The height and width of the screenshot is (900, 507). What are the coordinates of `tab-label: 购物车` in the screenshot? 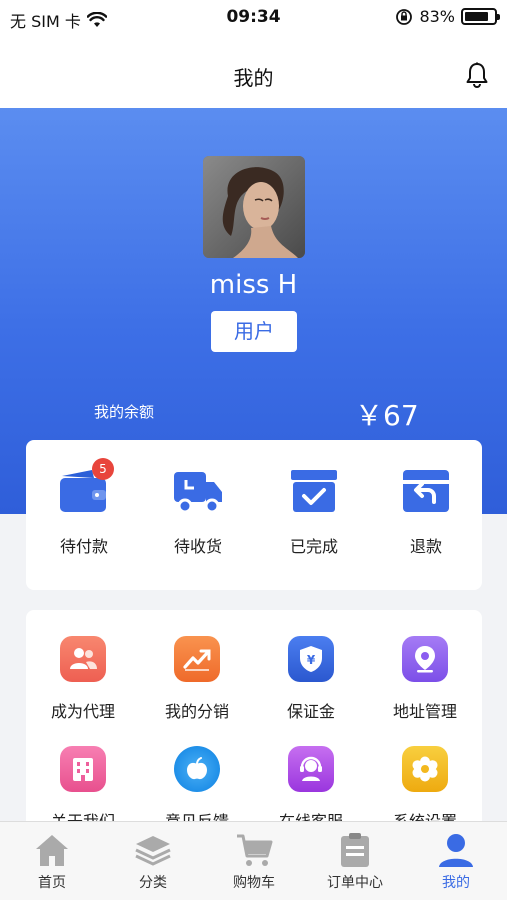 It's located at (254, 883).